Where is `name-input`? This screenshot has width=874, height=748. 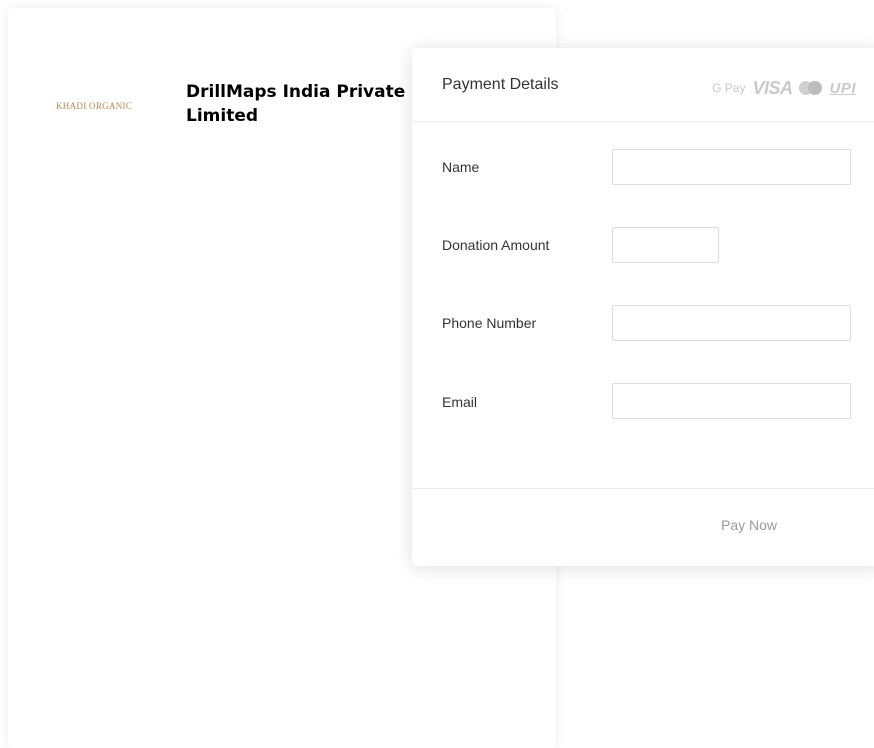 name-input is located at coordinates (731, 167).